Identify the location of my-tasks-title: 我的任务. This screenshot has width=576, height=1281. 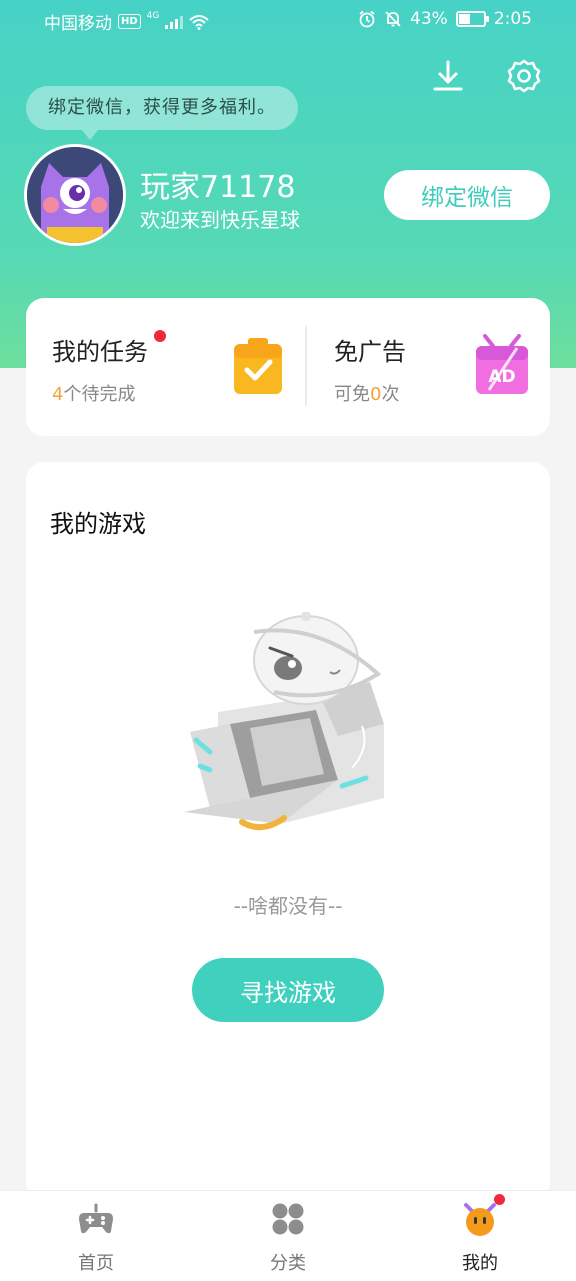
(100, 352).